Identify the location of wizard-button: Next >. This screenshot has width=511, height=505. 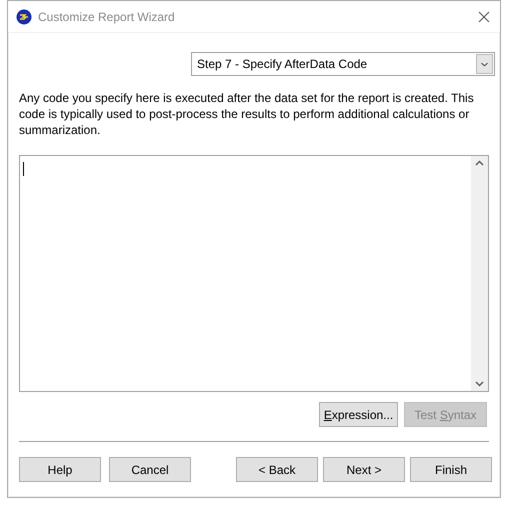
(364, 469).